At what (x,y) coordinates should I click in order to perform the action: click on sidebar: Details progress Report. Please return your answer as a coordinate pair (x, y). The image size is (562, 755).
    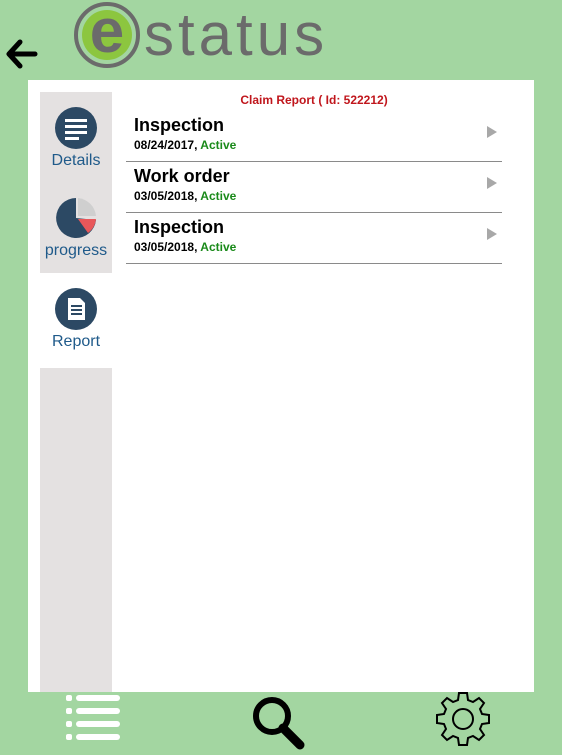
    Looking at the image, I should click on (76, 392).